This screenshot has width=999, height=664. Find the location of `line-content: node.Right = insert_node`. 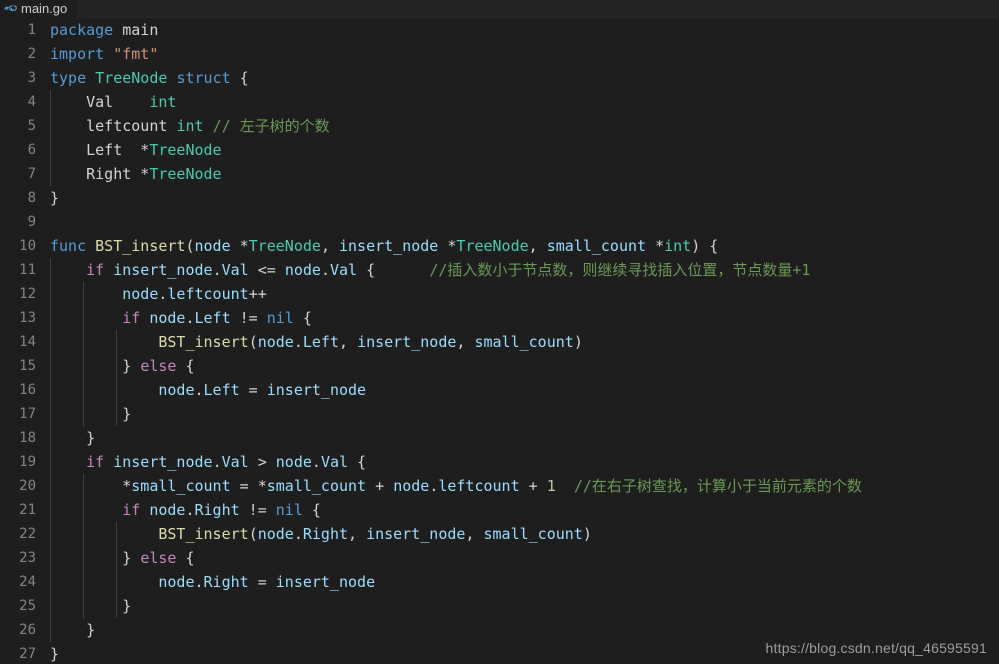

line-content: node.Right = insert_node is located at coordinates (521, 582).